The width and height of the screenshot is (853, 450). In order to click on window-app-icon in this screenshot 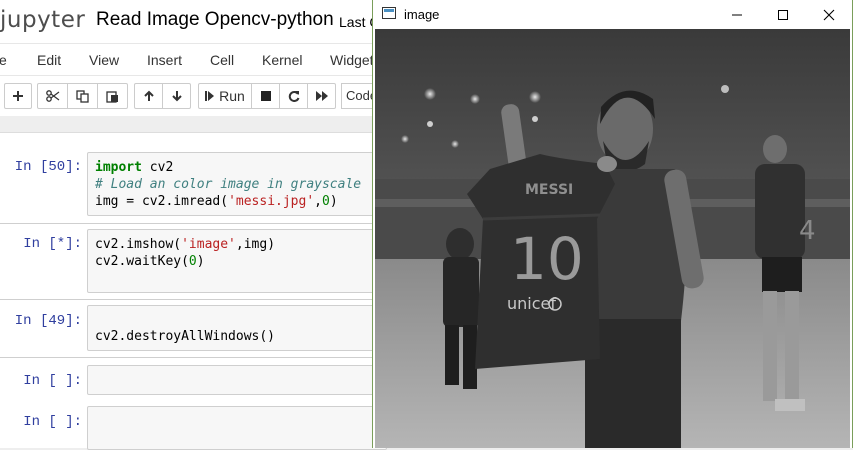, I will do `click(389, 13)`.